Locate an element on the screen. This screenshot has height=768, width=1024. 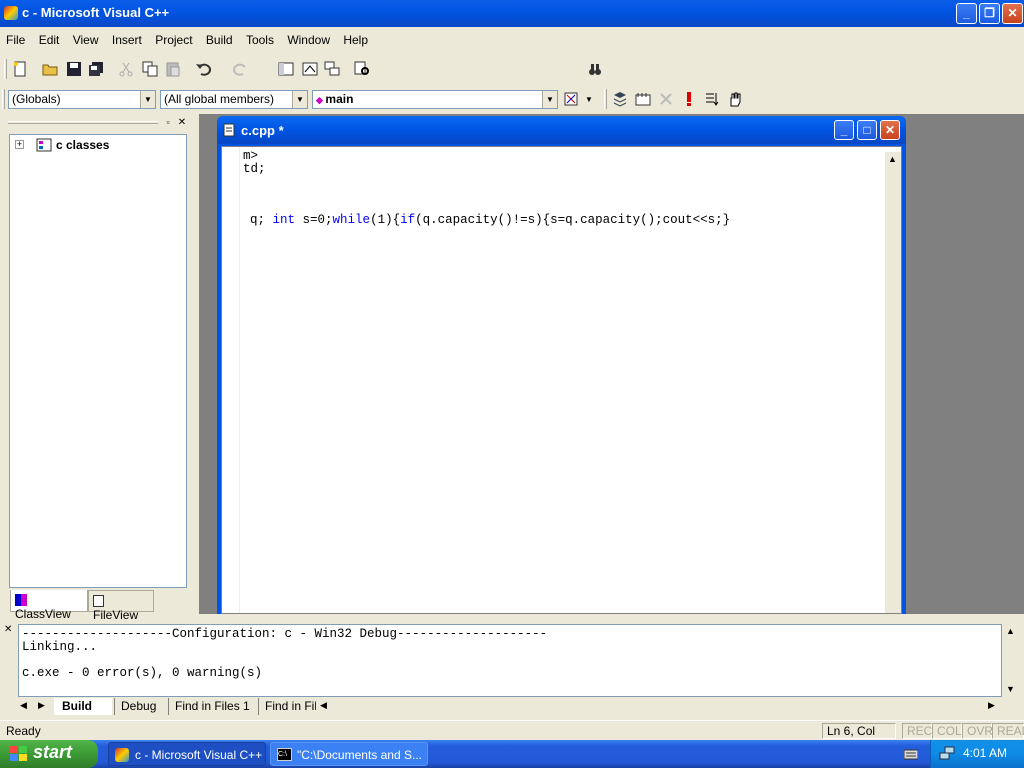
network-tray-icon is located at coordinates (947, 753).